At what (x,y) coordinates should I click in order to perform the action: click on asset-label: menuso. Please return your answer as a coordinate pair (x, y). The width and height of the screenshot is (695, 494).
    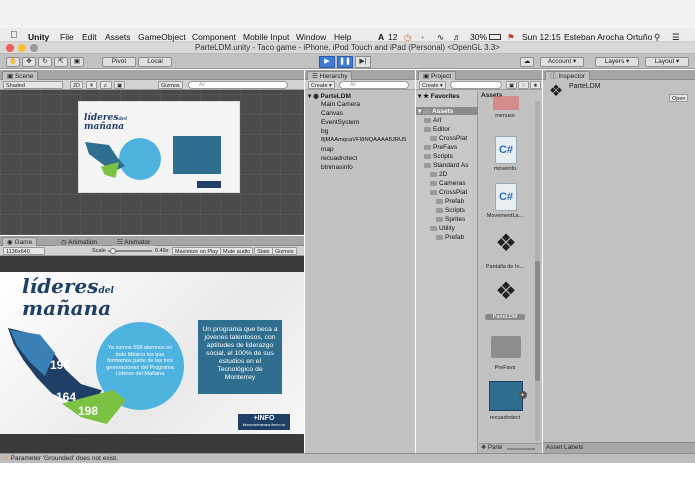
    Looking at the image, I should click on (505, 116).